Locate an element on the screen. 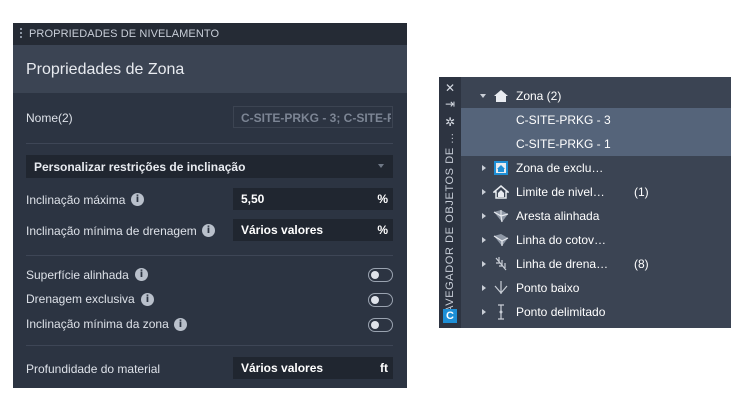  zone-min-slope-toggle is located at coordinates (380, 325).